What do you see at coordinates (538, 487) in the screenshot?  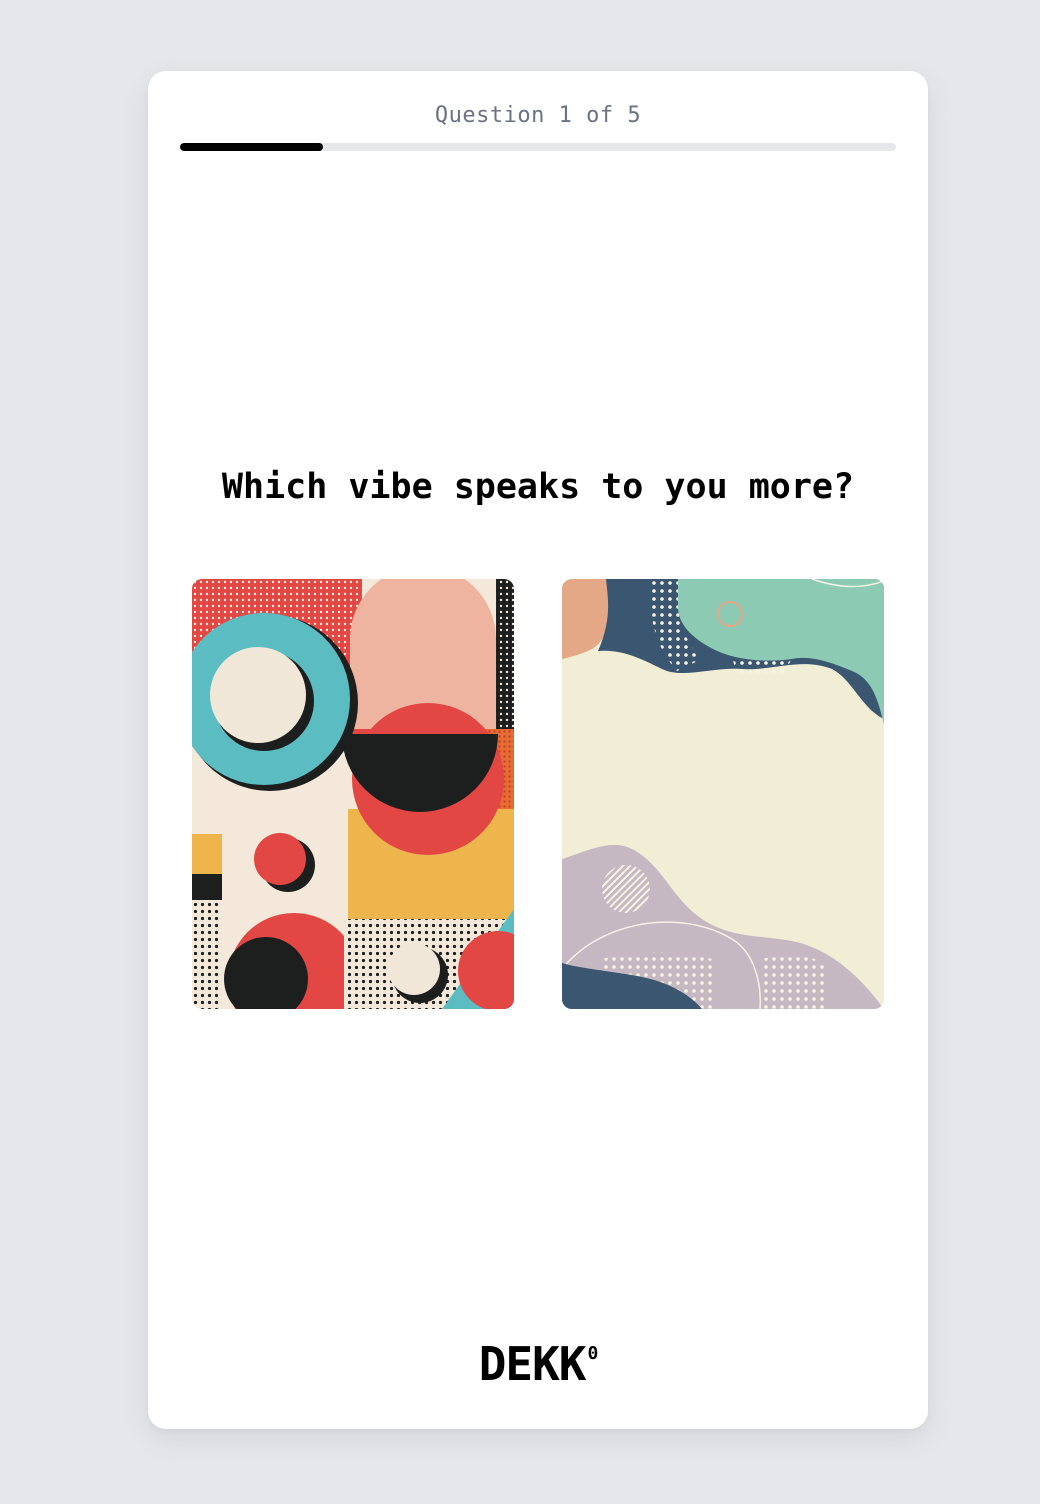 I see `question-title: Which vibe speaks to you more?` at bounding box center [538, 487].